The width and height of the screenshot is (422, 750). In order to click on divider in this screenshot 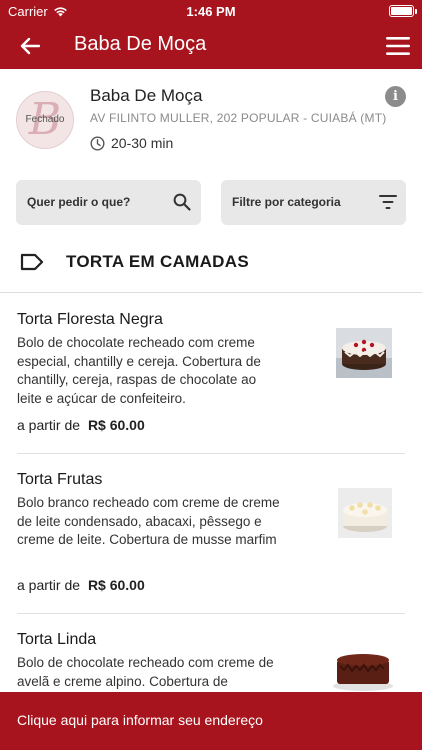, I will do `click(211, 292)`.